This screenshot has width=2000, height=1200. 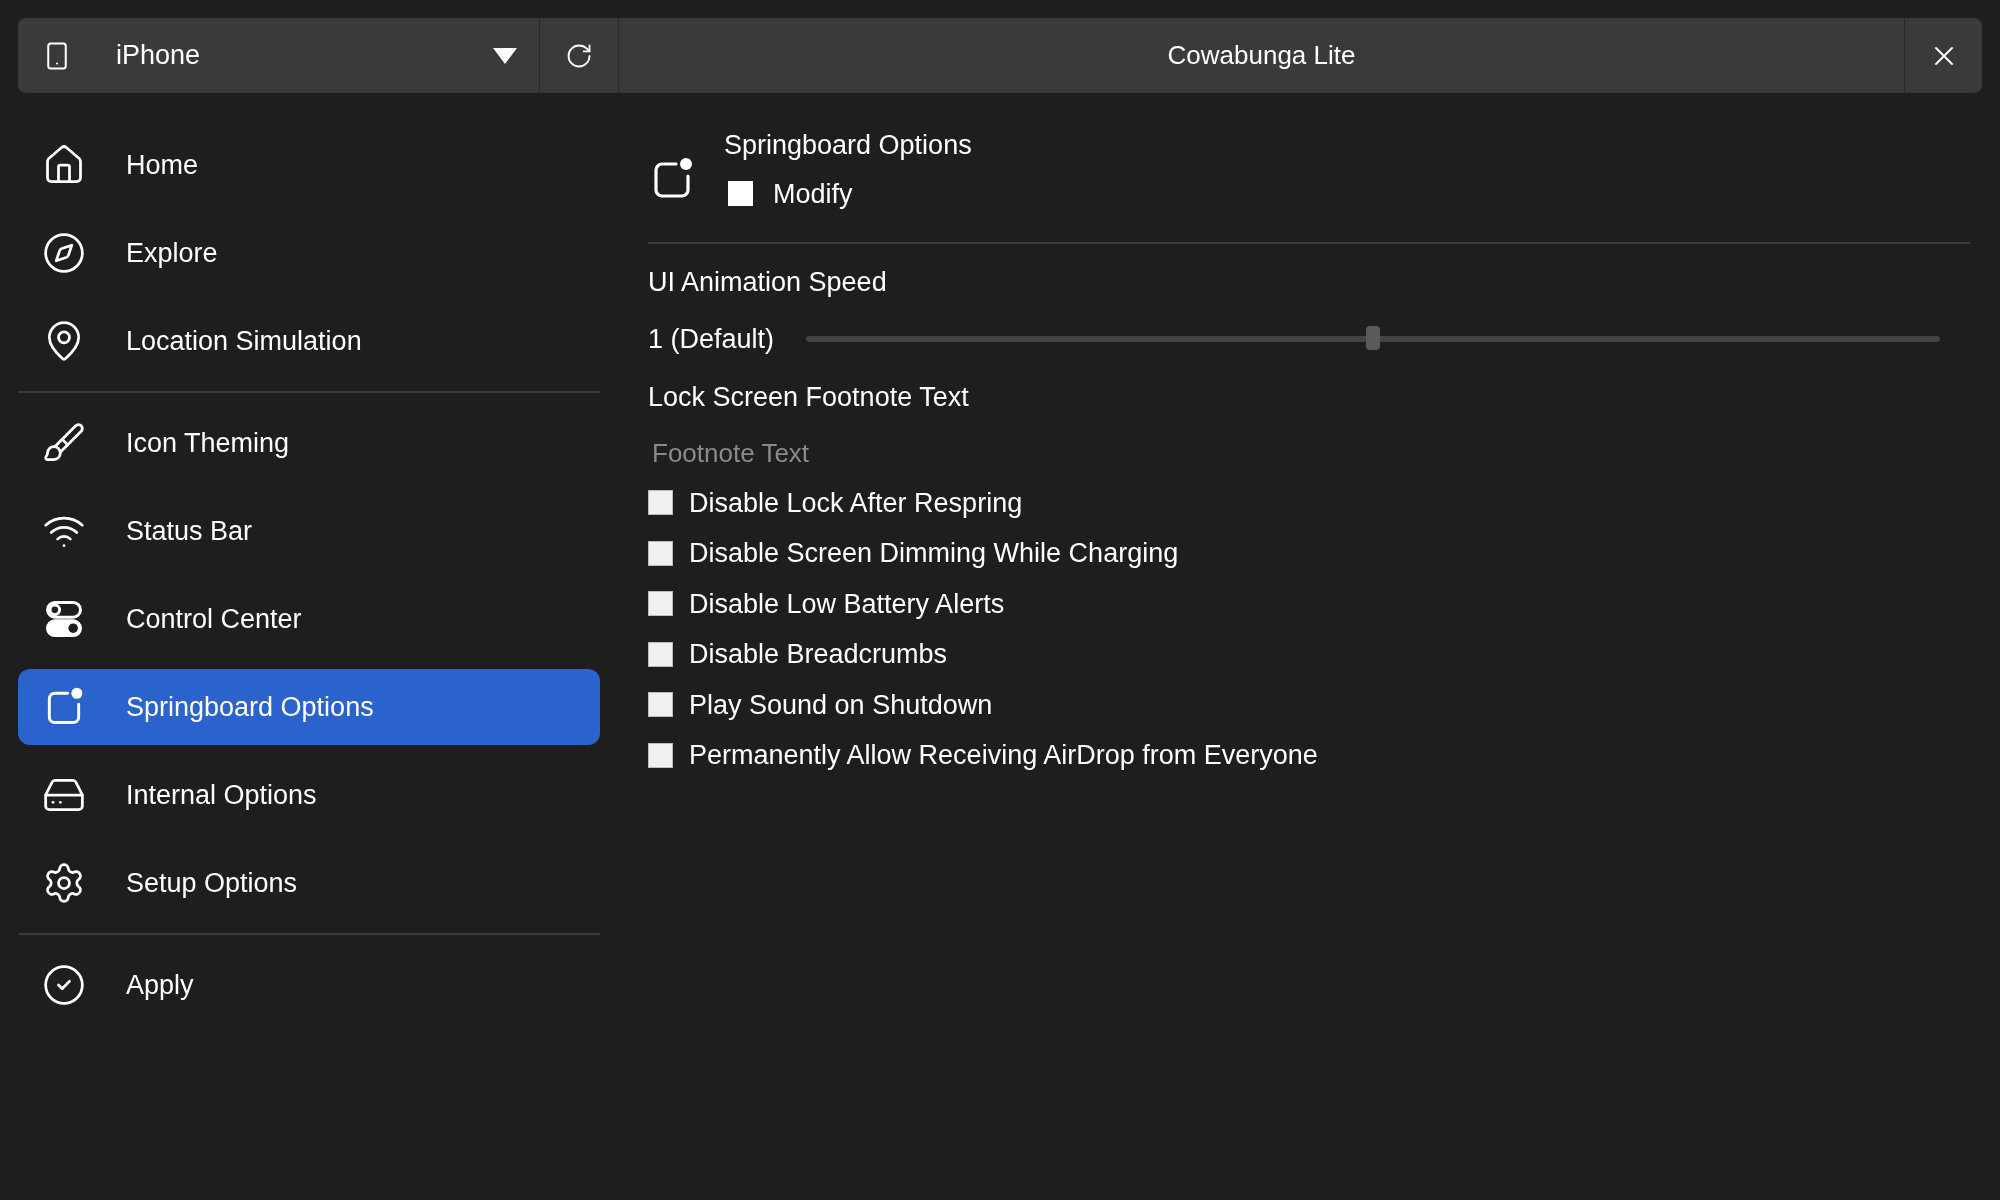 I want to click on window-title: Cowabunga Lite, so click(x=1261, y=55).